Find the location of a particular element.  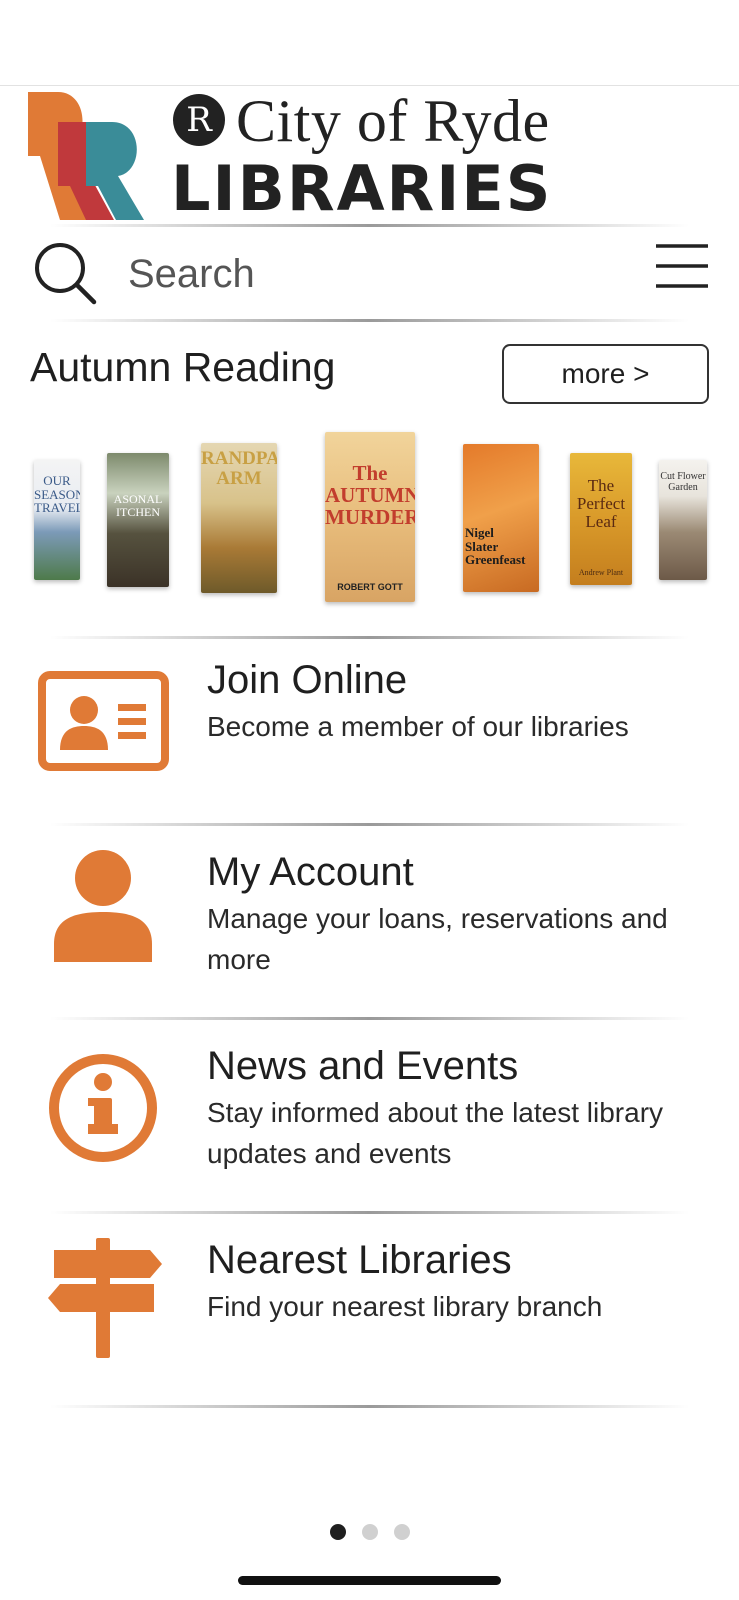

book-title: ASONAL ITCHEN is located at coordinates (138, 505).